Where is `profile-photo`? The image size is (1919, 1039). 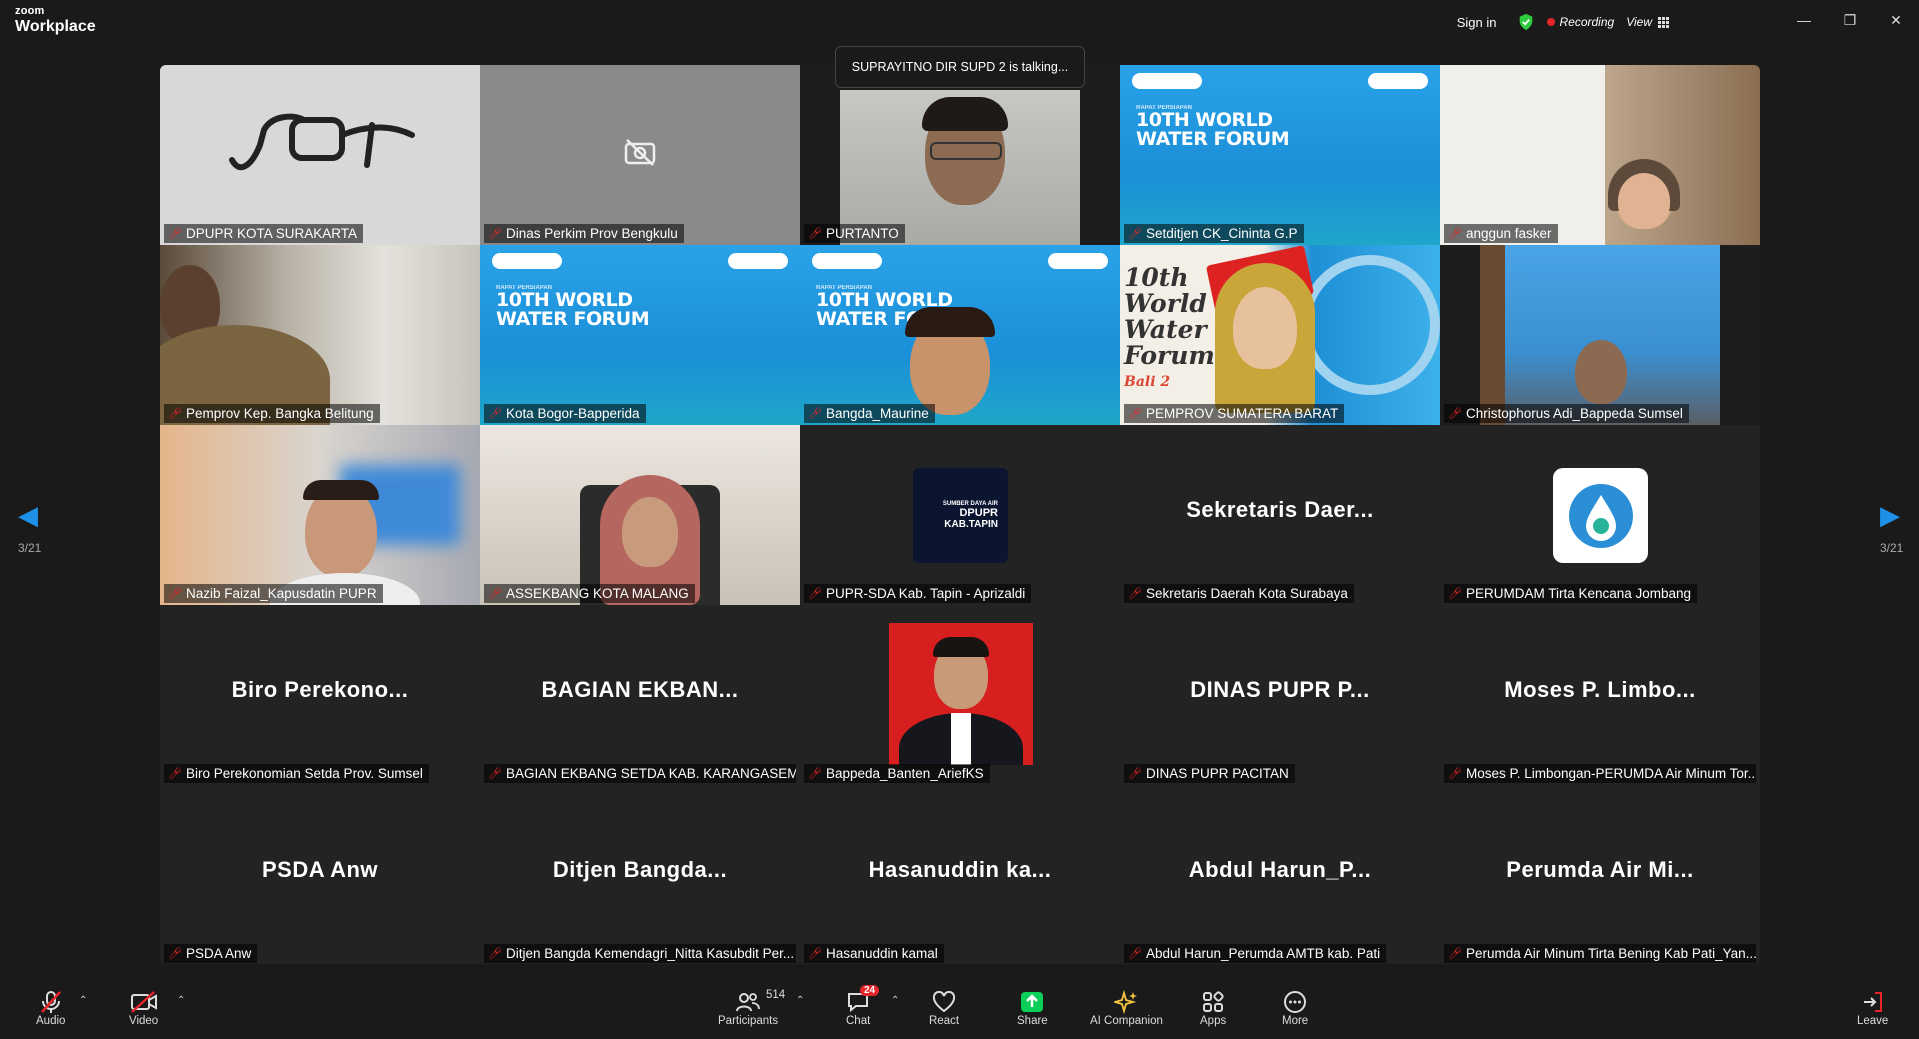 profile-photo is located at coordinates (961, 694).